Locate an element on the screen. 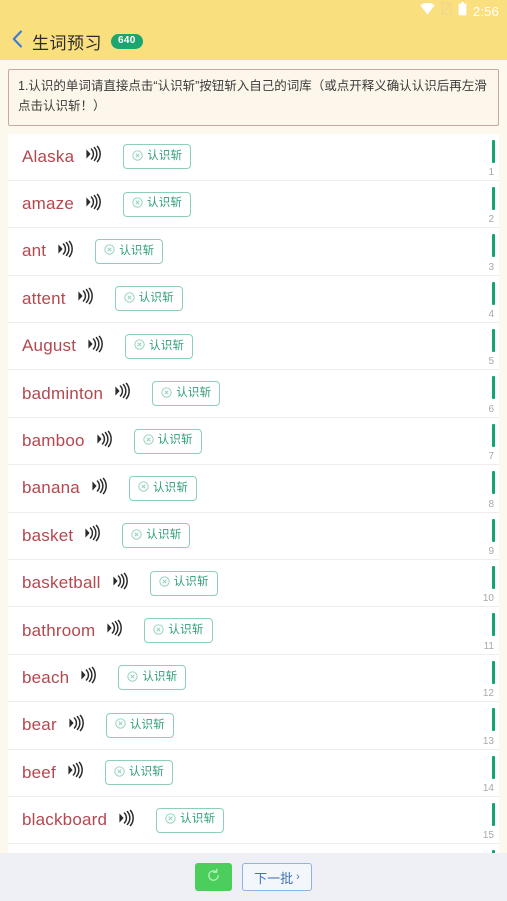  row-index: 7 is located at coordinates (491, 457).